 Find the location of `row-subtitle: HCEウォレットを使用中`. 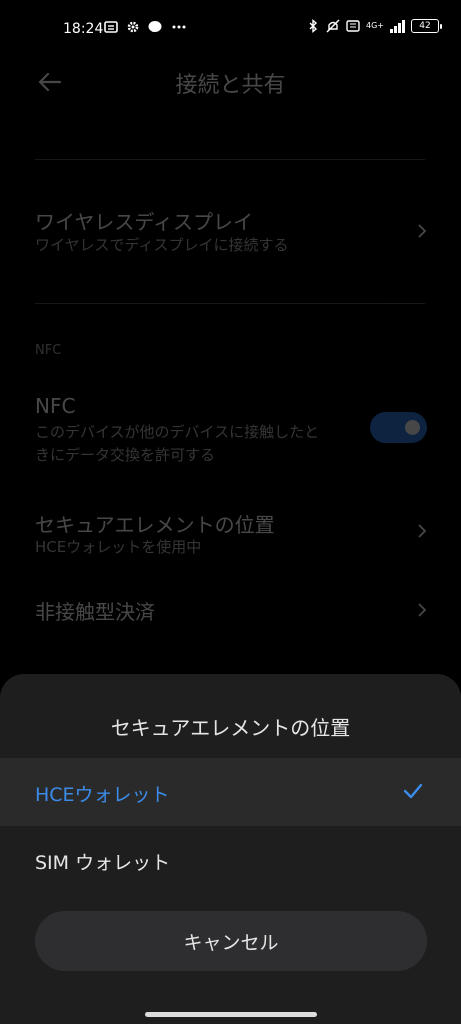

row-subtitle: HCEウォレットを使用中 is located at coordinates (118, 547).